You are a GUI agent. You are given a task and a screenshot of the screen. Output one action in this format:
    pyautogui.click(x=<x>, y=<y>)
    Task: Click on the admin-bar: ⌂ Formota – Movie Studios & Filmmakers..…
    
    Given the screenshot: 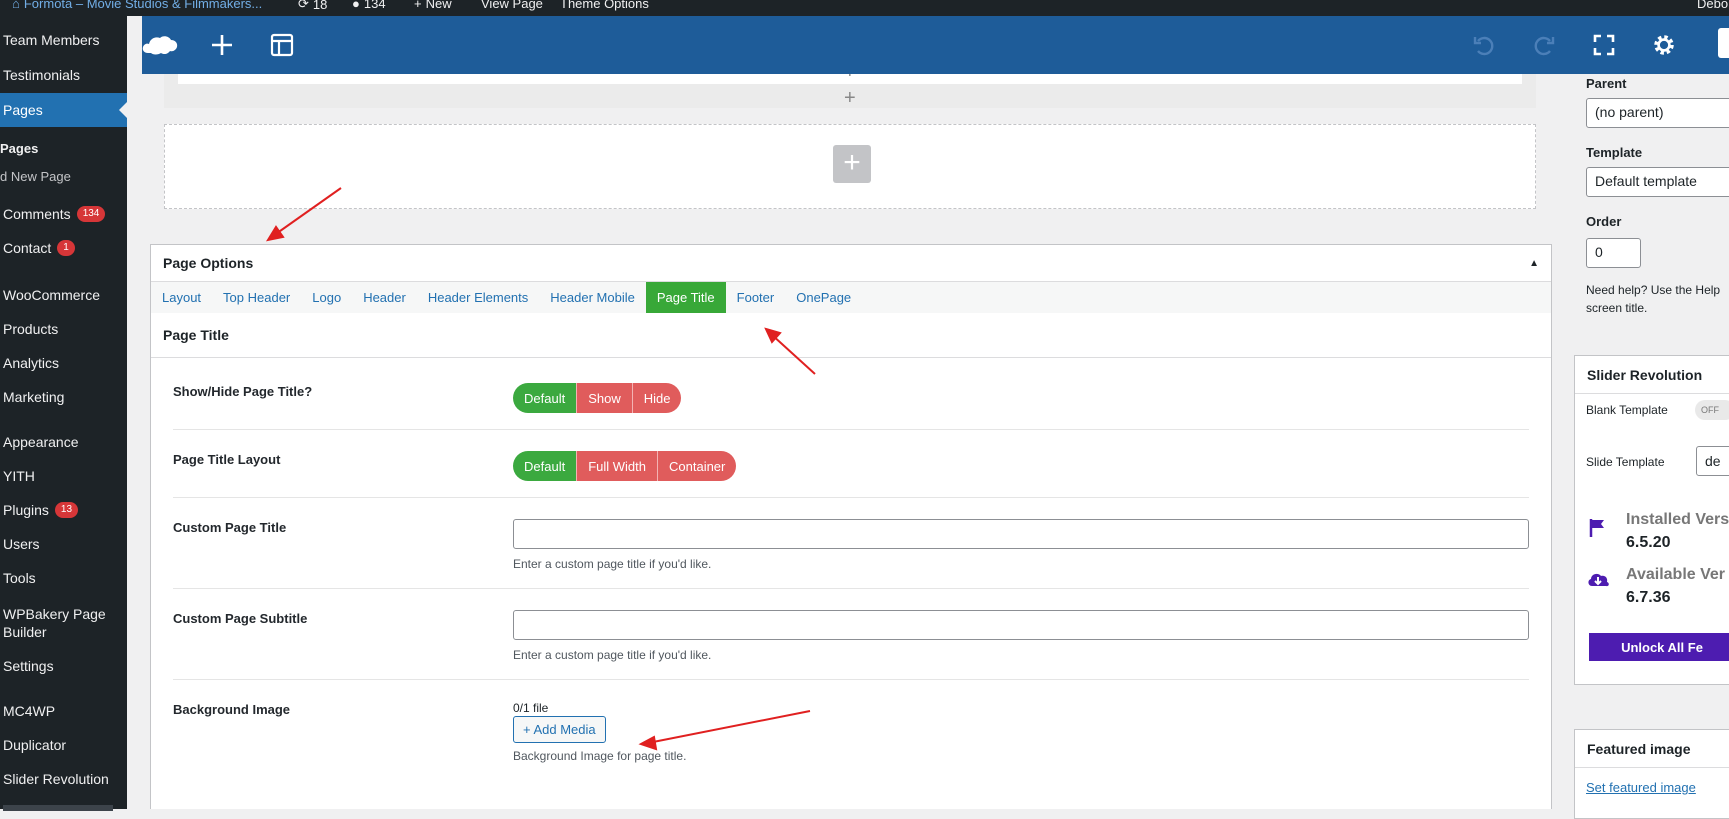 What is the action you would take?
    pyautogui.click(x=864, y=8)
    